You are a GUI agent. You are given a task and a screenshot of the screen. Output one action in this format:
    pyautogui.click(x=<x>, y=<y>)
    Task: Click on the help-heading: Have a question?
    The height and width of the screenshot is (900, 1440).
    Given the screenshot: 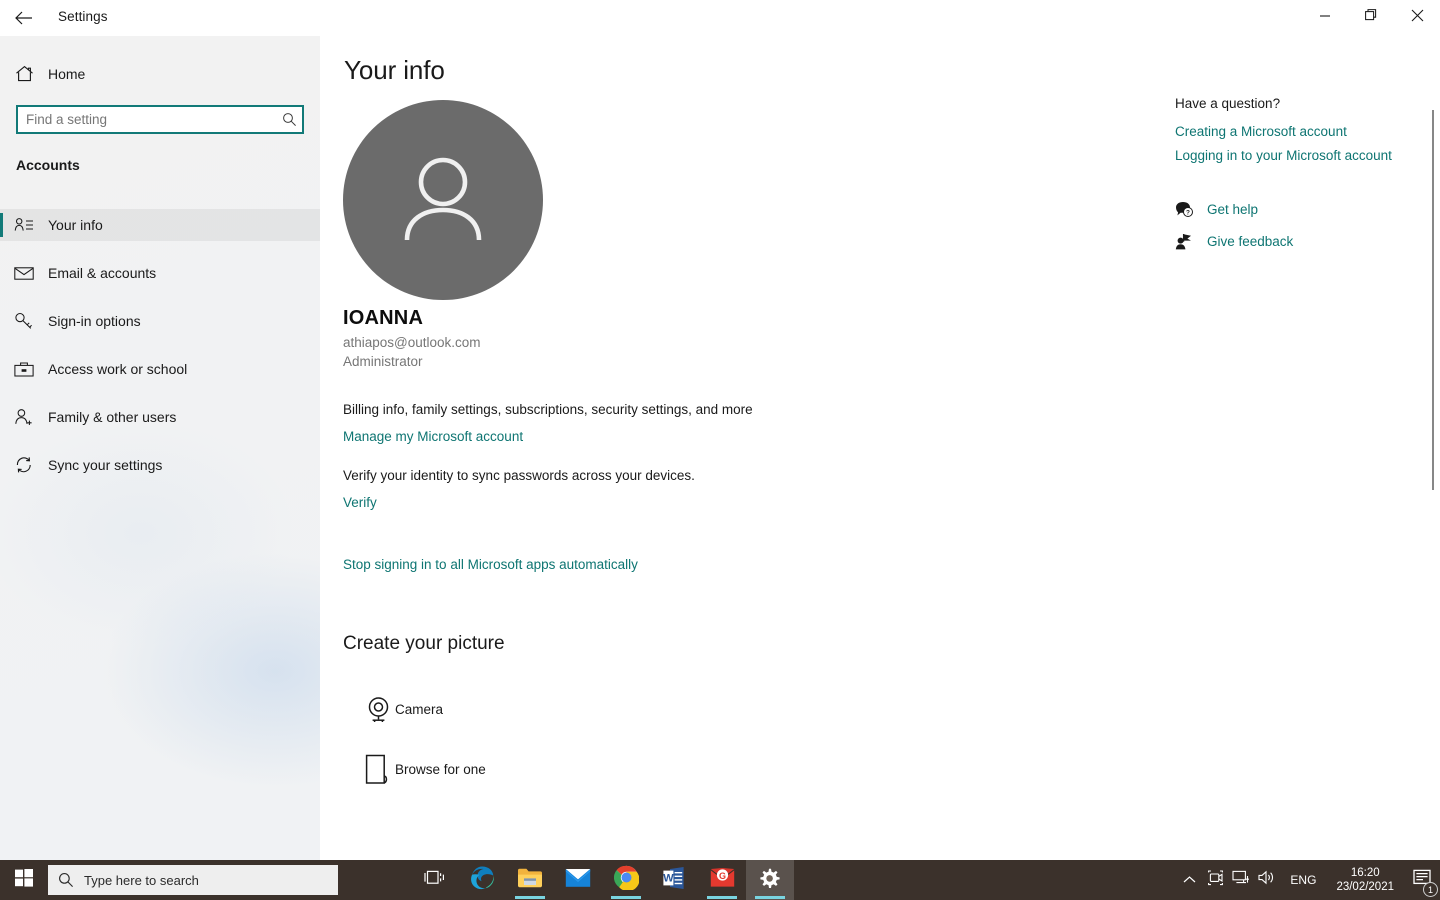 What is the action you would take?
    pyautogui.click(x=1228, y=103)
    